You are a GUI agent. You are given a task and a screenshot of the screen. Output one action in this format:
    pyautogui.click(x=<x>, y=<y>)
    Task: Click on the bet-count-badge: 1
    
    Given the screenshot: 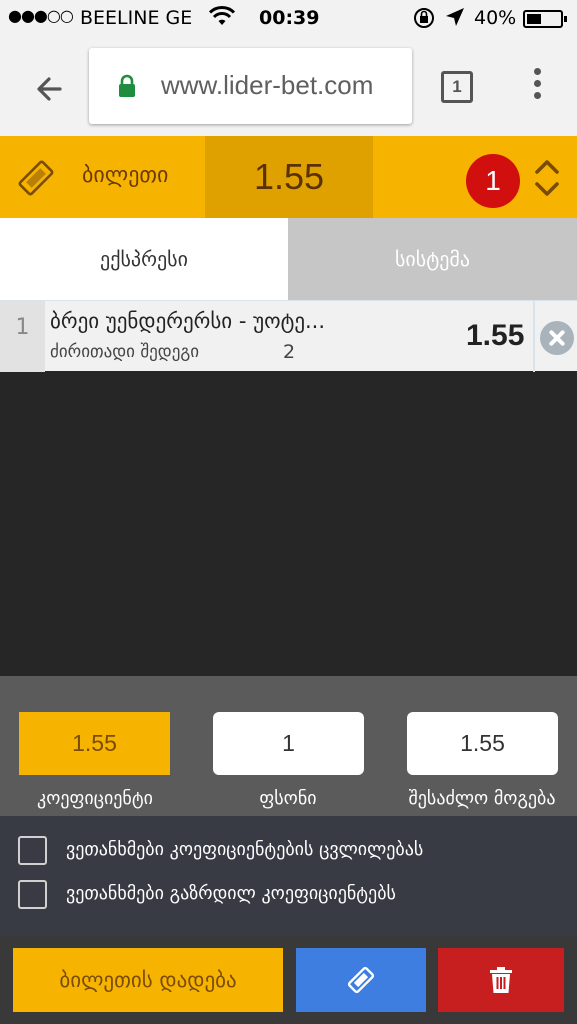 What is the action you would take?
    pyautogui.click(x=493, y=181)
    